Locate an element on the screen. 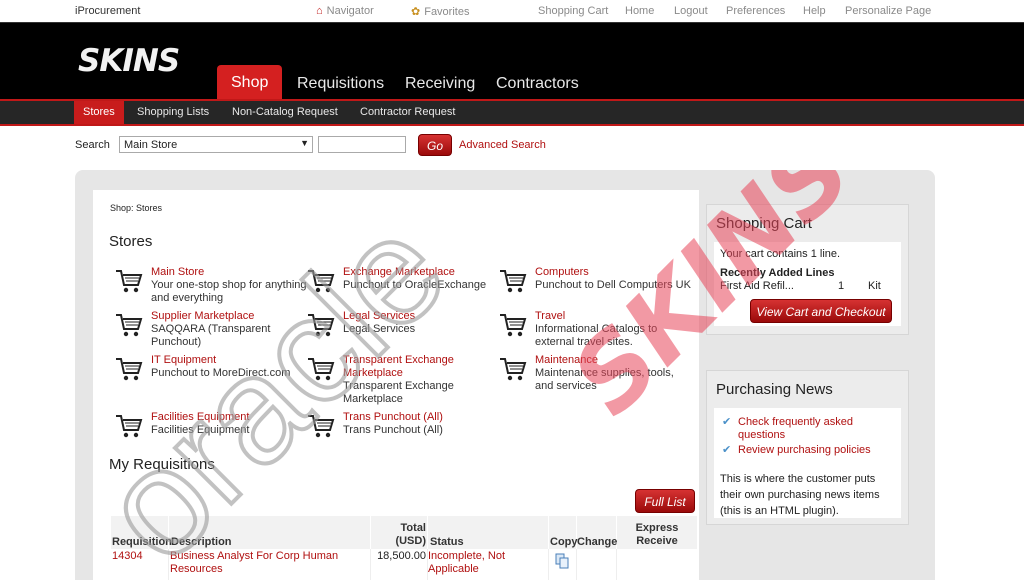 This screenshot has height=580, width=1024. store-text: Legal Services Legal Services is located at coordinates (423, 323).